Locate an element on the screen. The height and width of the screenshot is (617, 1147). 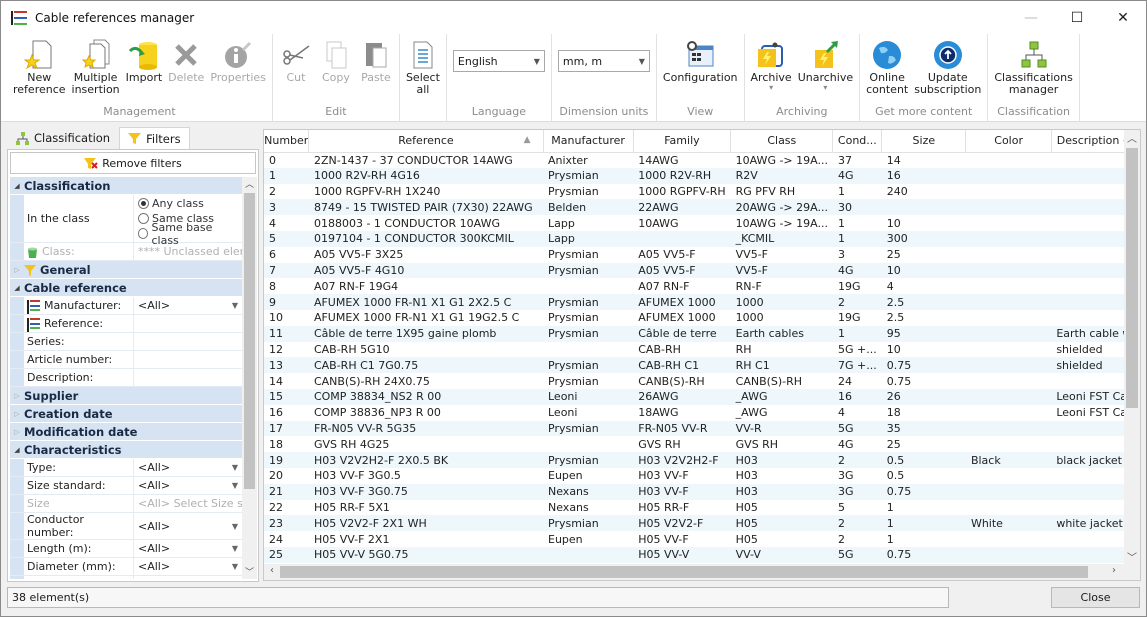
manufacturer-filter: Manufacturer: <All> ▼ is located at coordinates (126, 306).